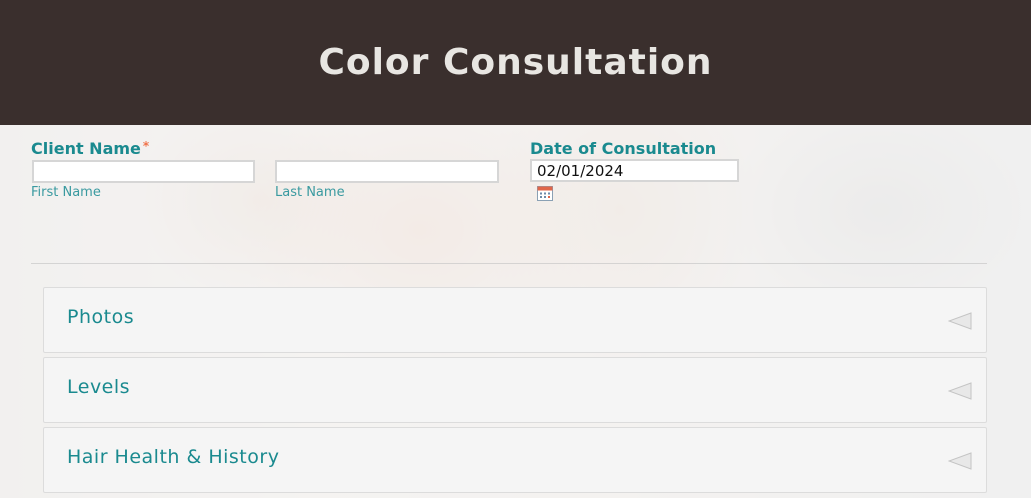 The width and height of the screenshot is (1031, 498). What do you see at coordinates (310, 192) in the screenshot?
I see `last-name-sublabel: Last Name` at bounding box center [310, 192].